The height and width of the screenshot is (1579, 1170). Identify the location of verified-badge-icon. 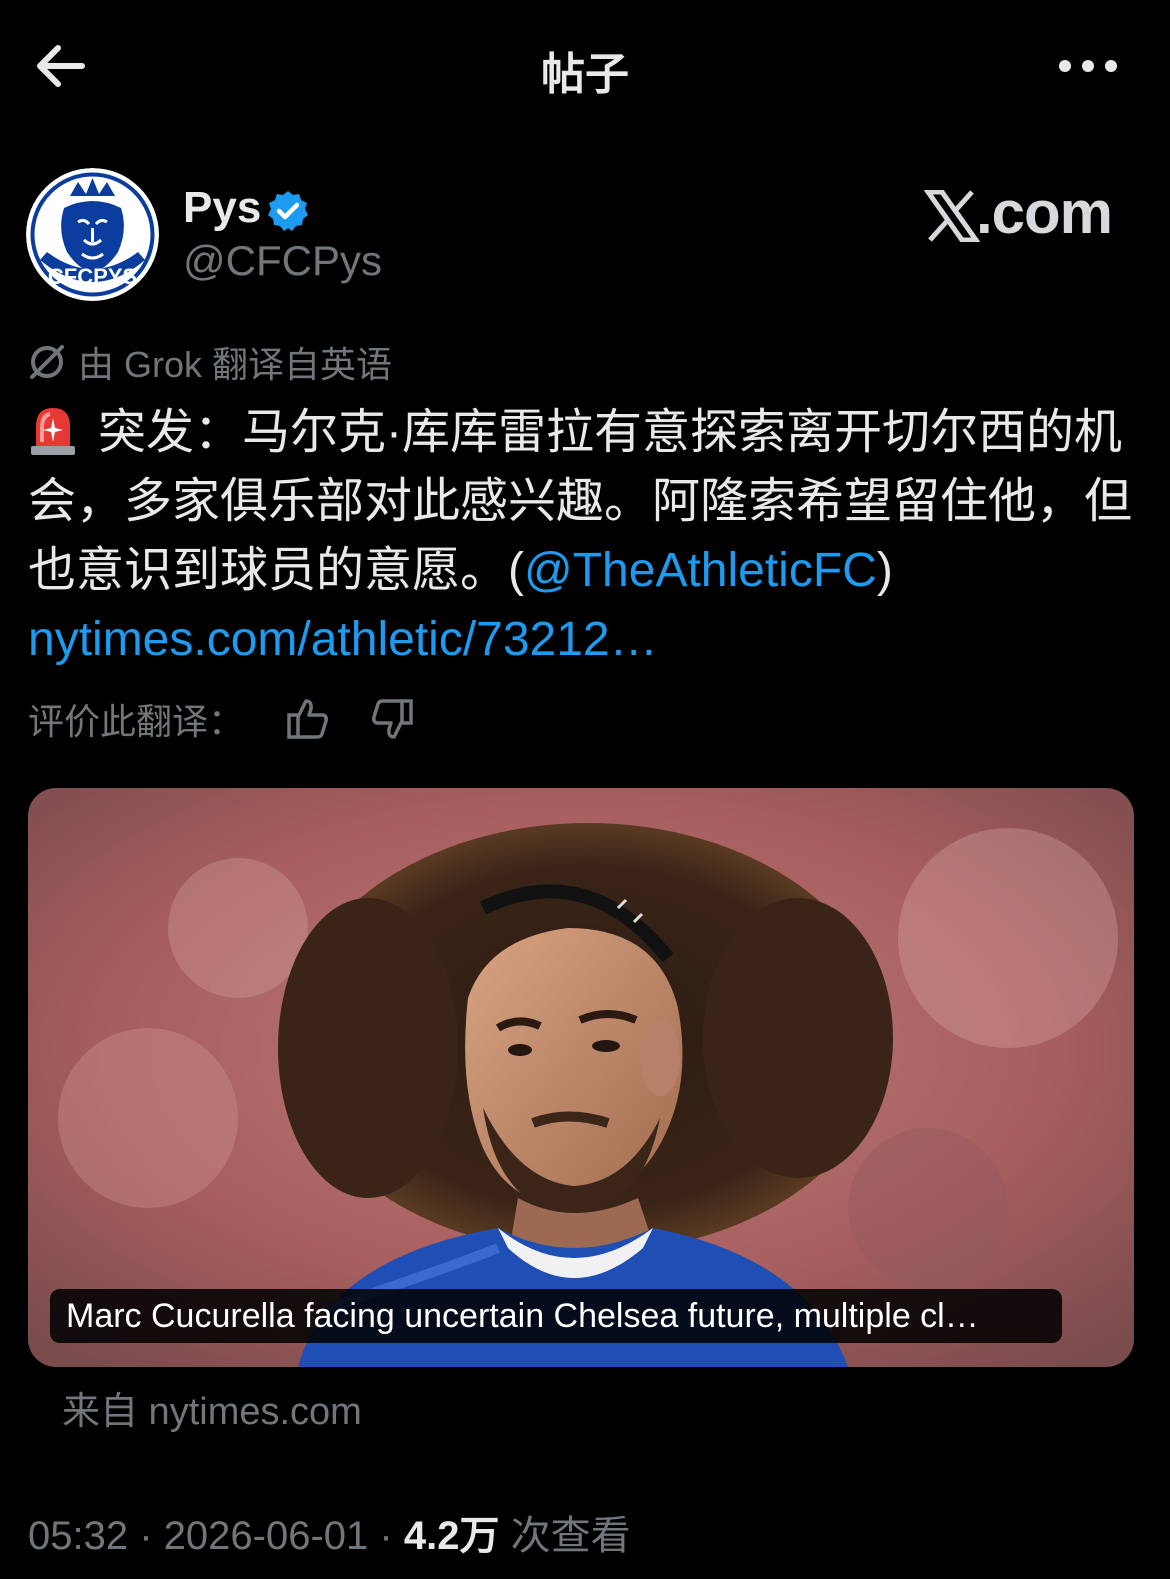
(288, 211).